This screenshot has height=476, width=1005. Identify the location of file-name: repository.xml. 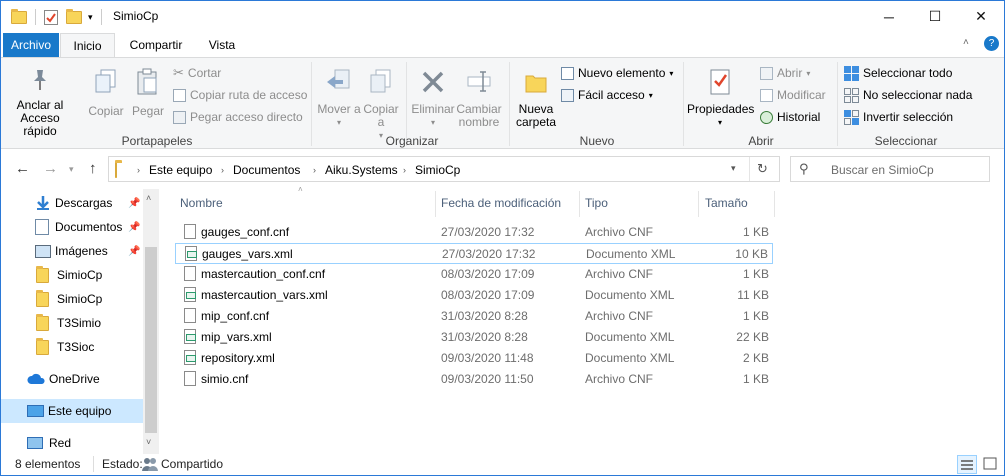
(238, 358).